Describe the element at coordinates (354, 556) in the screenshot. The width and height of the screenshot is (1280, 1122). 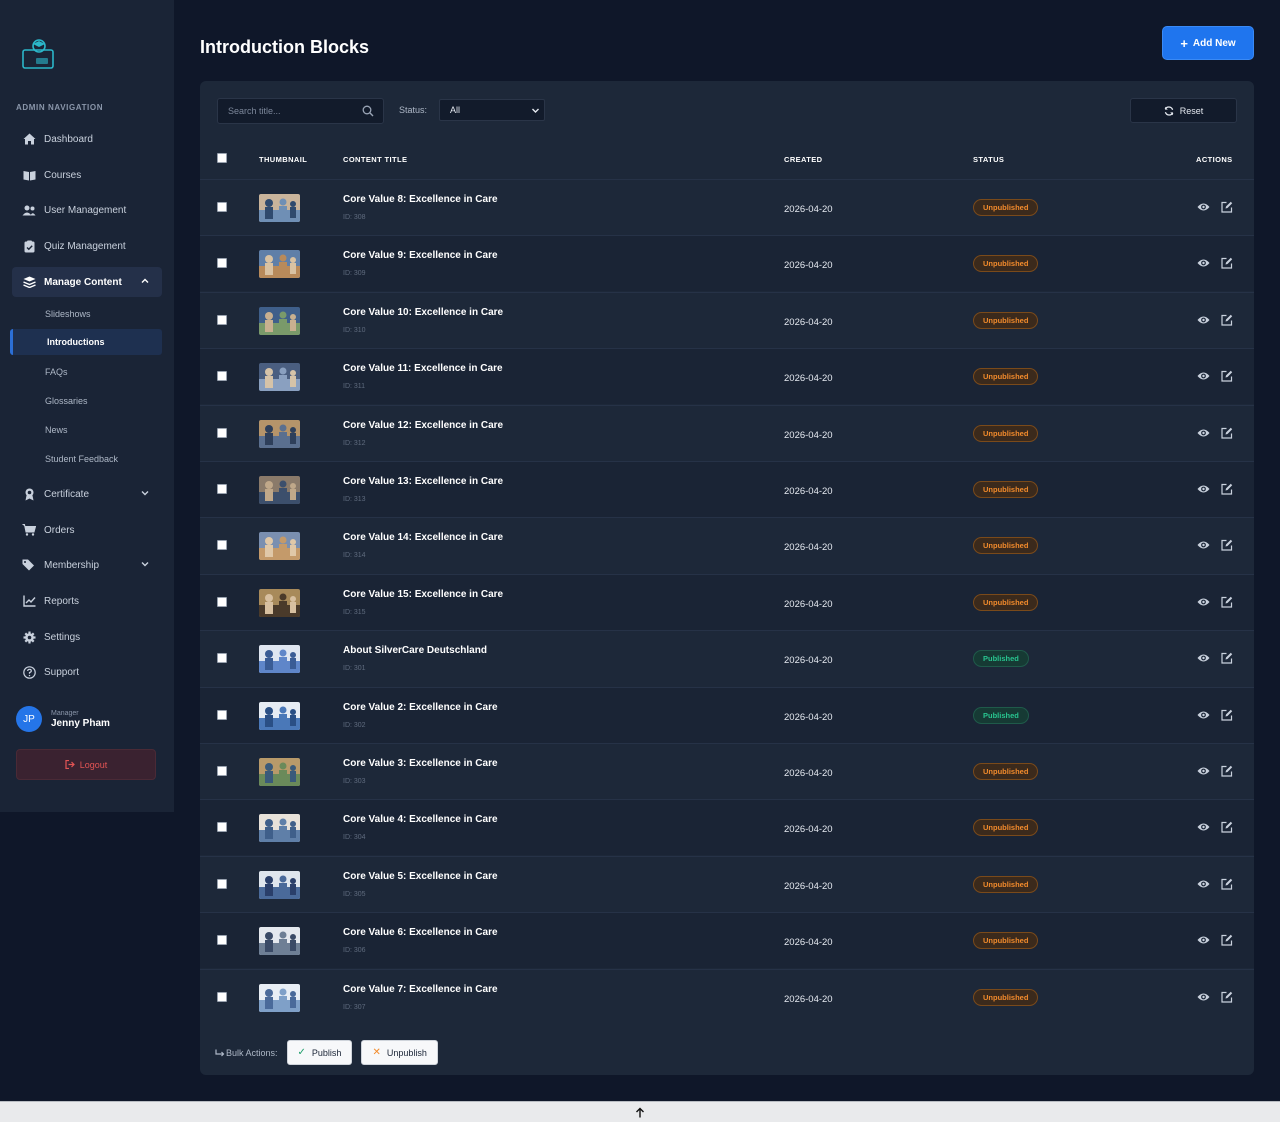
I see `row-id: ID: 314` at that location.